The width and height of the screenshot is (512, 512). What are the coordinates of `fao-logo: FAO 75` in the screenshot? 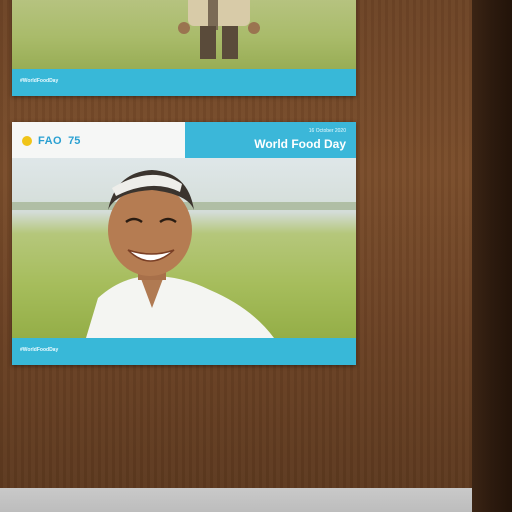 It's located at (51, 141).